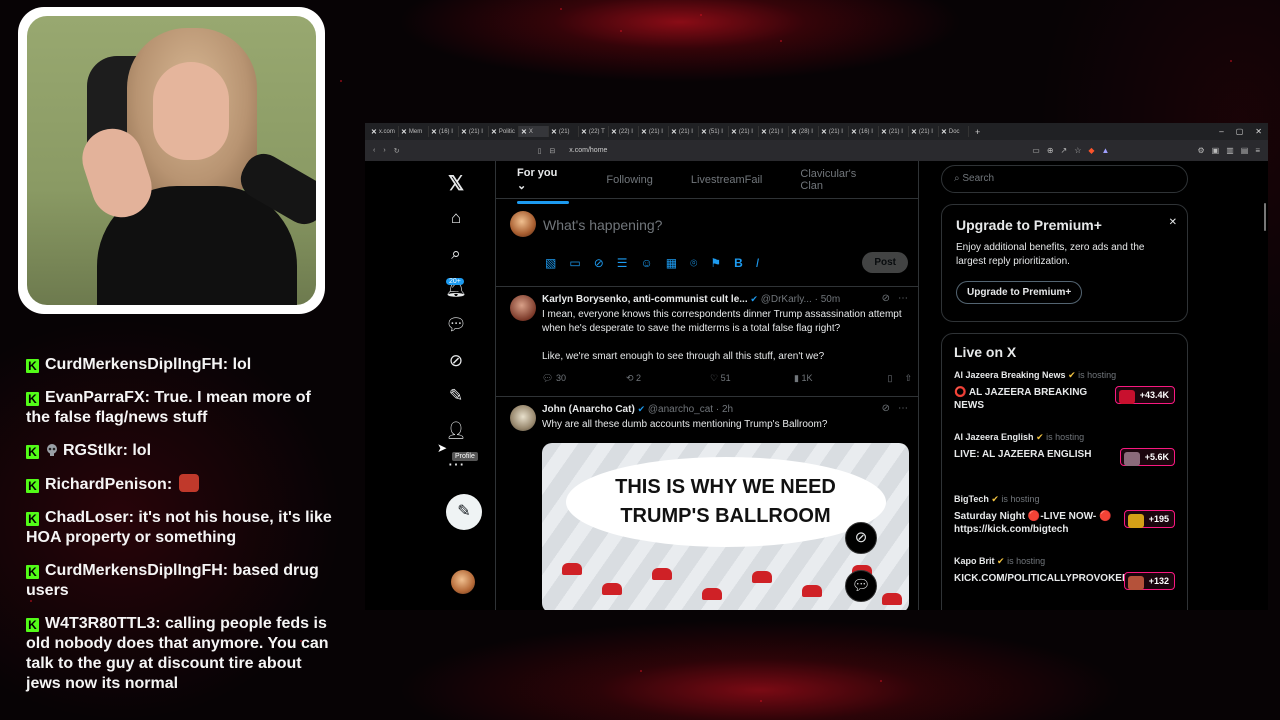 The width and height of the screenshot is (1280, 720). What do you see at coordinates (977, 132) in the screenshot?
I see `new-tab-icon: +` at bounding box center [977, 132].